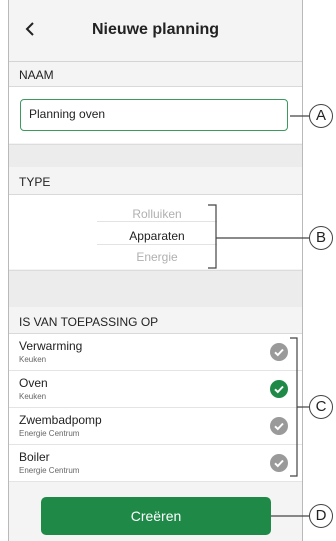  Describe the element at coordinates (321, 238) in the screenshot. I see `callout-b: B` at that location.